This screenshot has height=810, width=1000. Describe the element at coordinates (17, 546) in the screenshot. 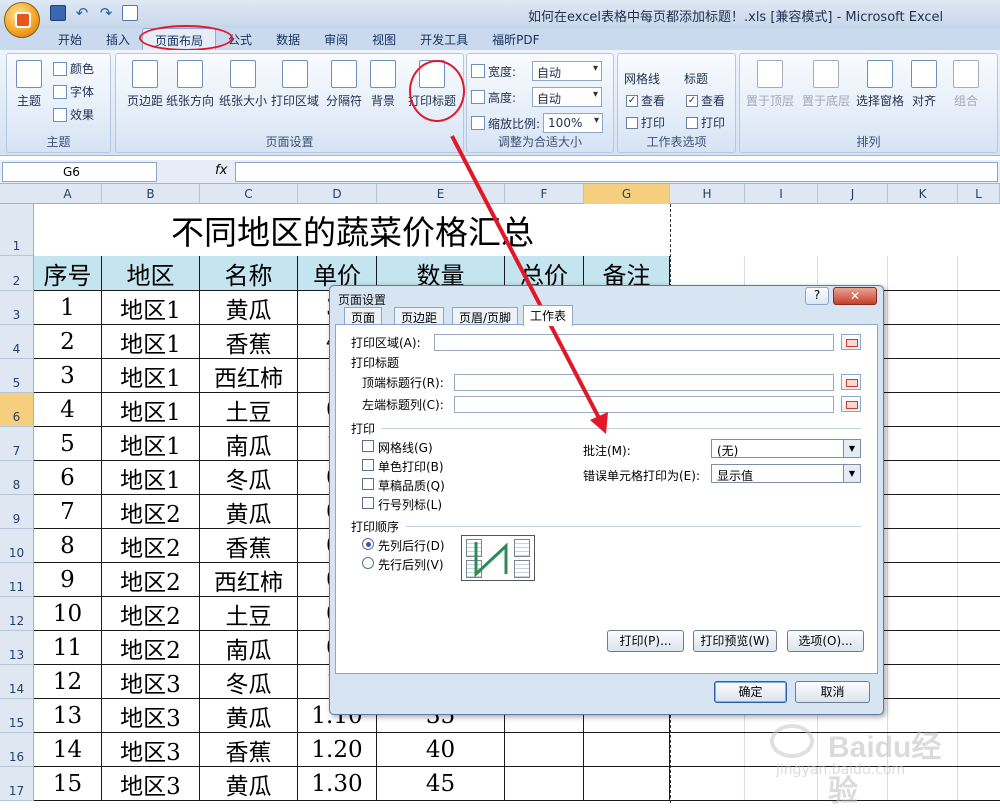

I see `row-header: 10` at that location.